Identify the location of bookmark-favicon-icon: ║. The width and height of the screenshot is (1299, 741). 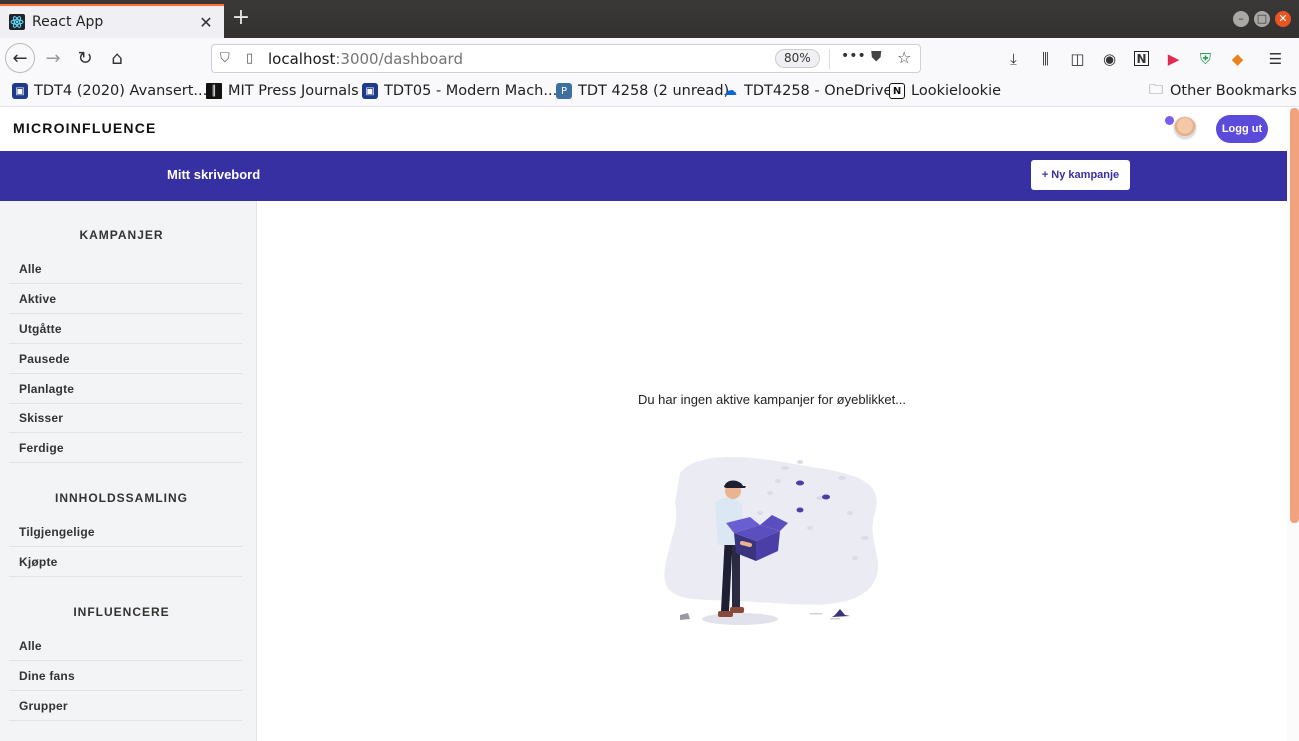
(214, 91).